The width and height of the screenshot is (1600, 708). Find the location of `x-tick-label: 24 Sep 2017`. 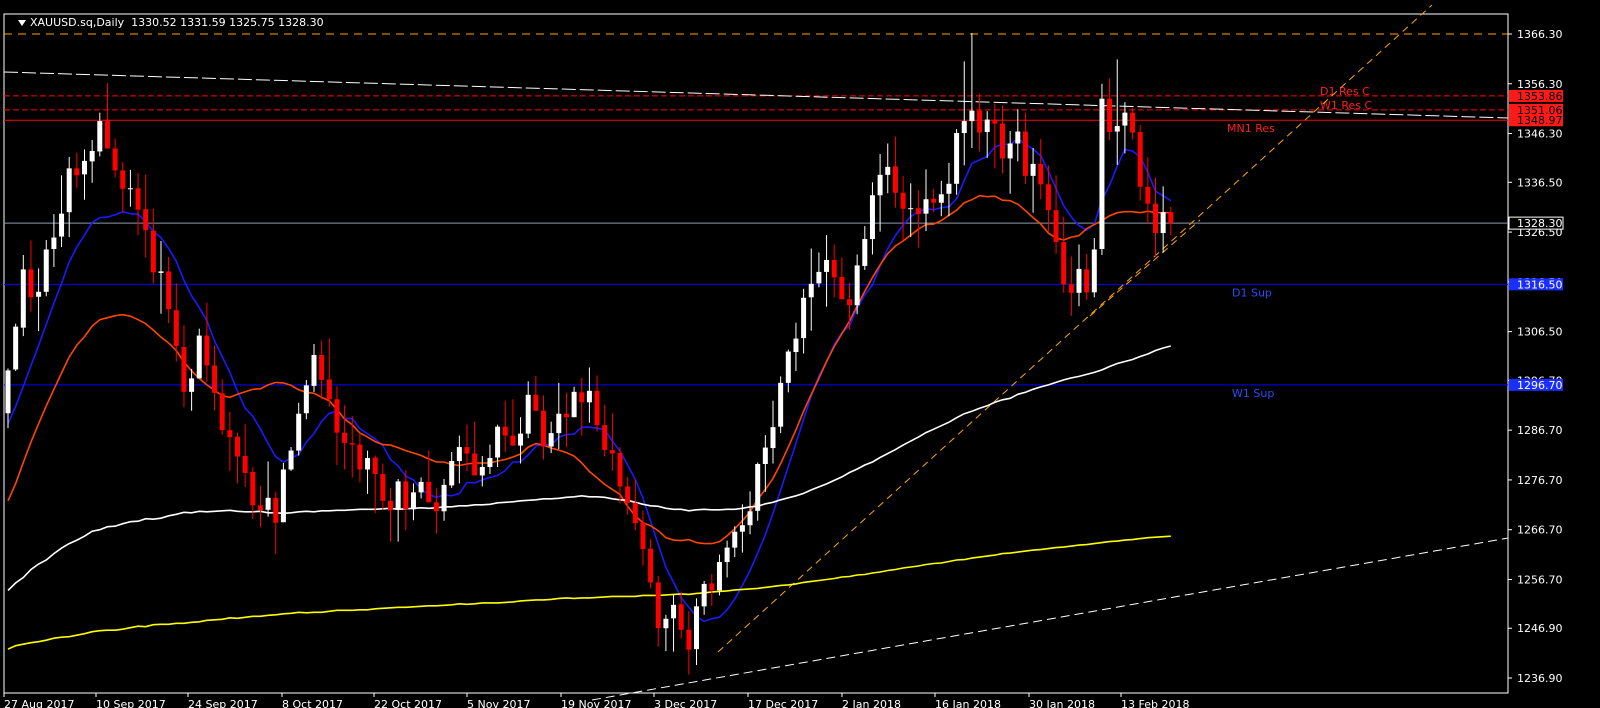

x-tick-label: 24 Sep 2017 is located at coordinates (223, 703).